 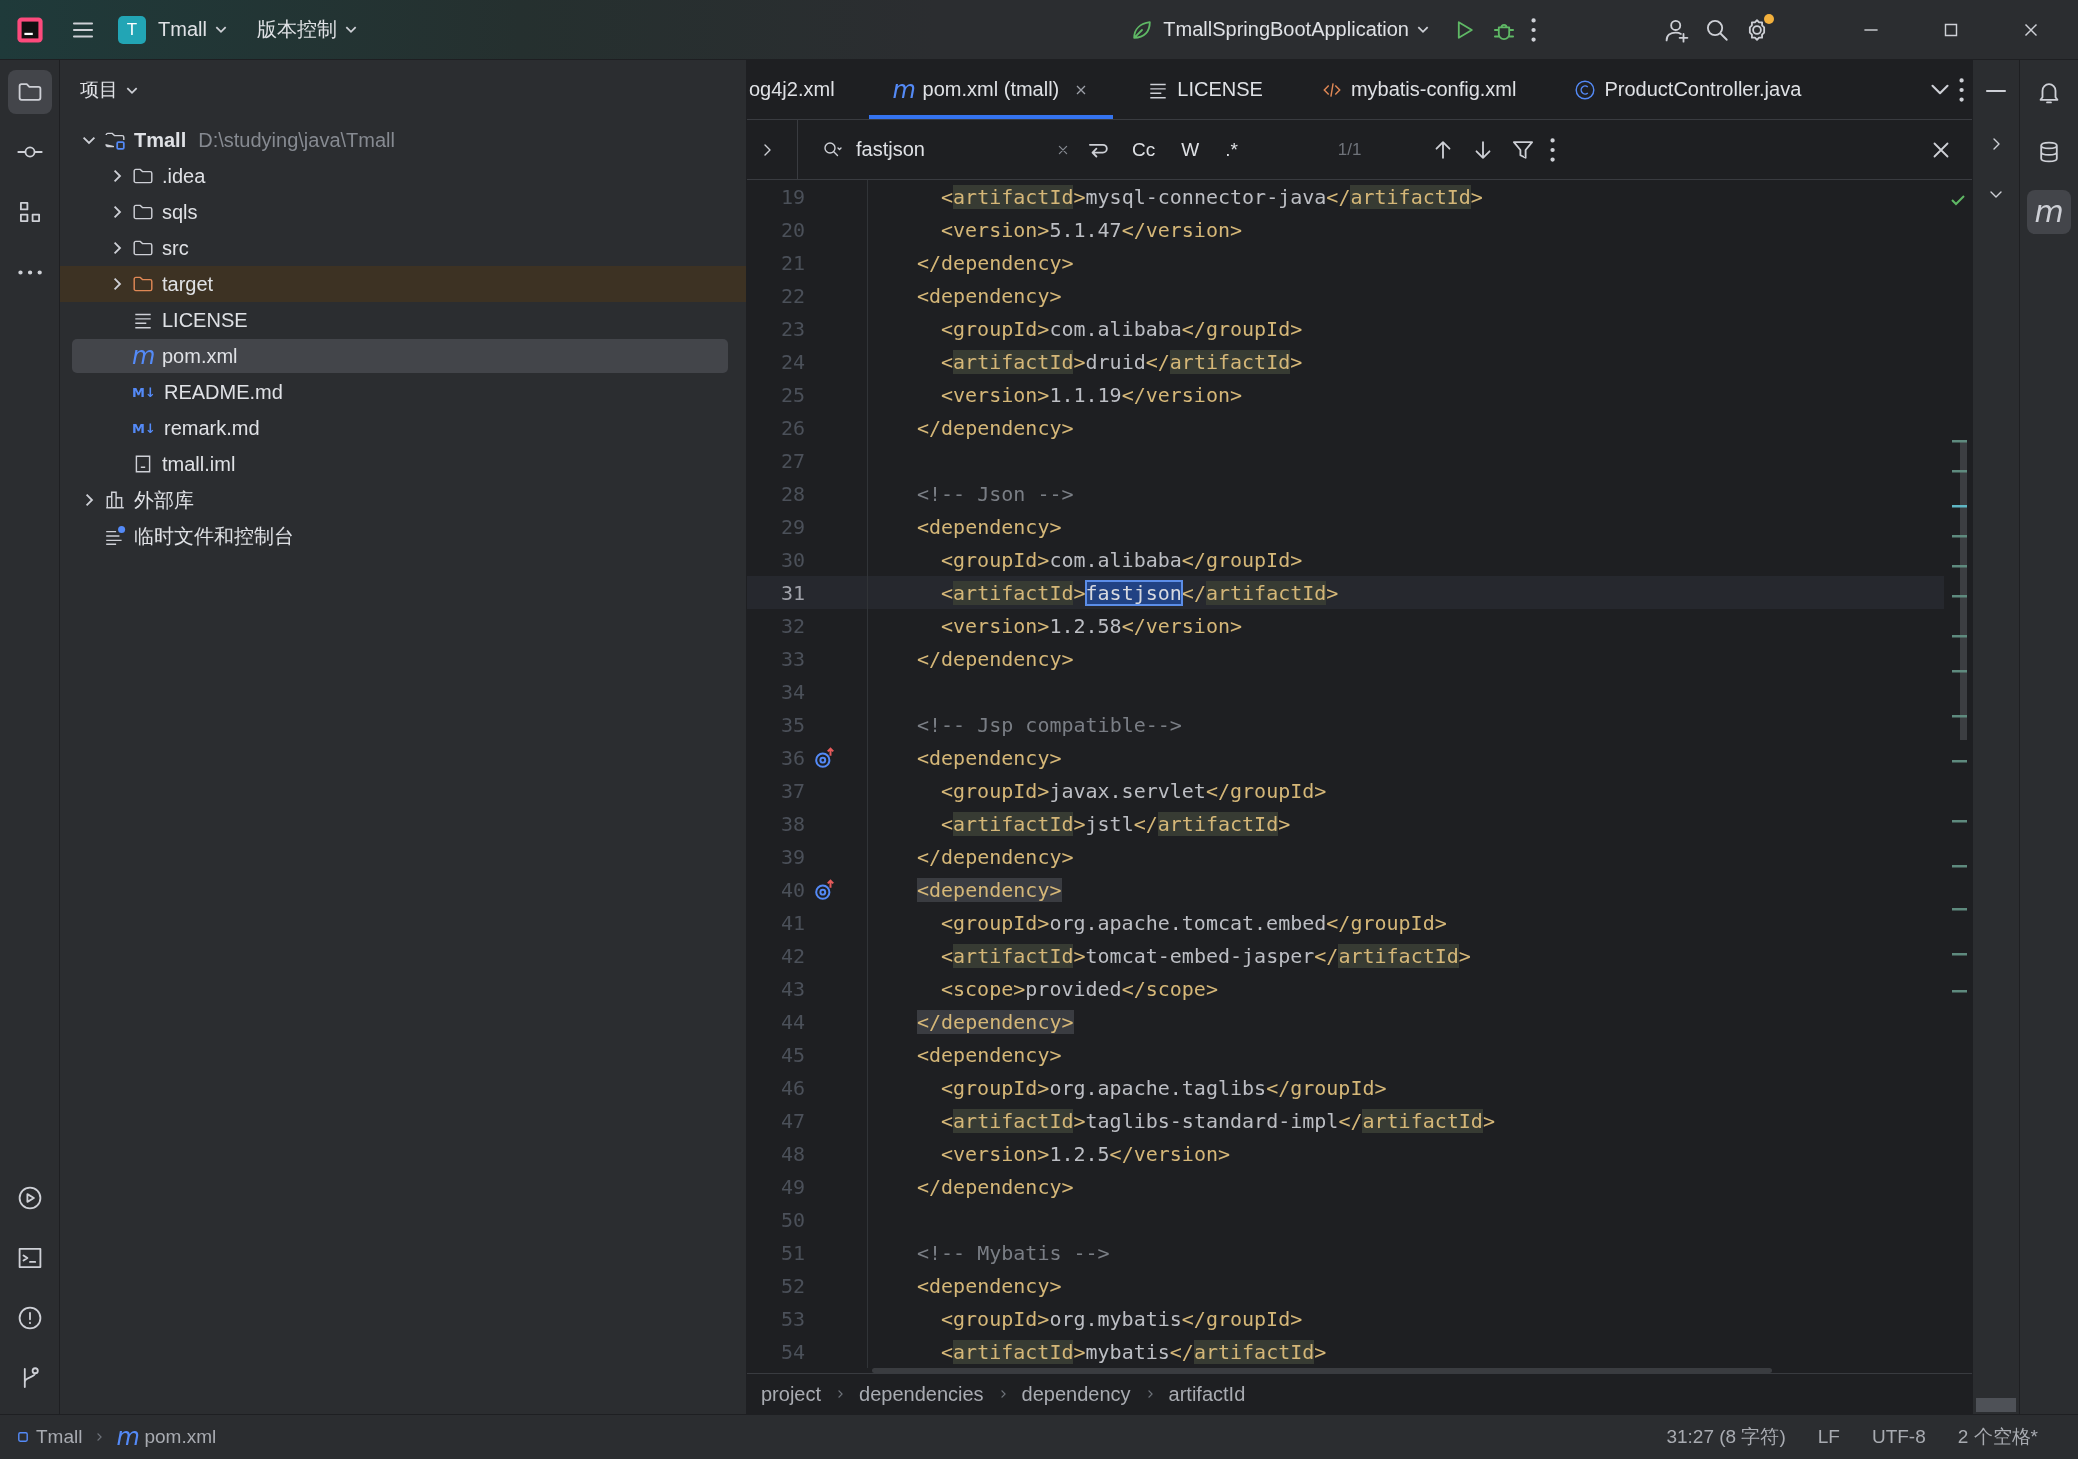 What do you see at coordinates (1349, 149) in the screenshot?
I see `match-count: 1/1` at bounding box center [1349, 149].